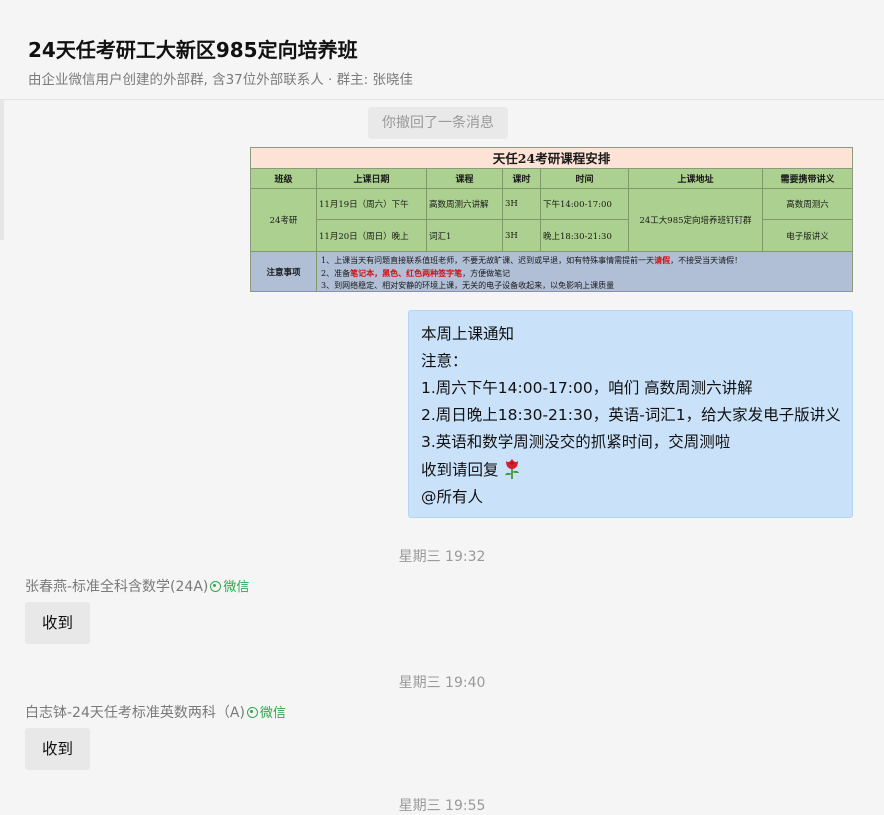  I want to click on note-text: 2、准备, so click(336, 273).